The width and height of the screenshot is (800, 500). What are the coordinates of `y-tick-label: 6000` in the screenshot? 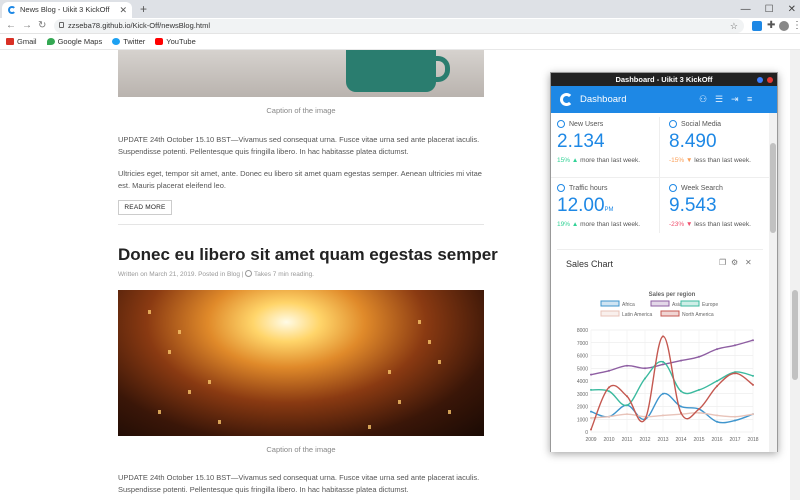 It's located at (582, 357).